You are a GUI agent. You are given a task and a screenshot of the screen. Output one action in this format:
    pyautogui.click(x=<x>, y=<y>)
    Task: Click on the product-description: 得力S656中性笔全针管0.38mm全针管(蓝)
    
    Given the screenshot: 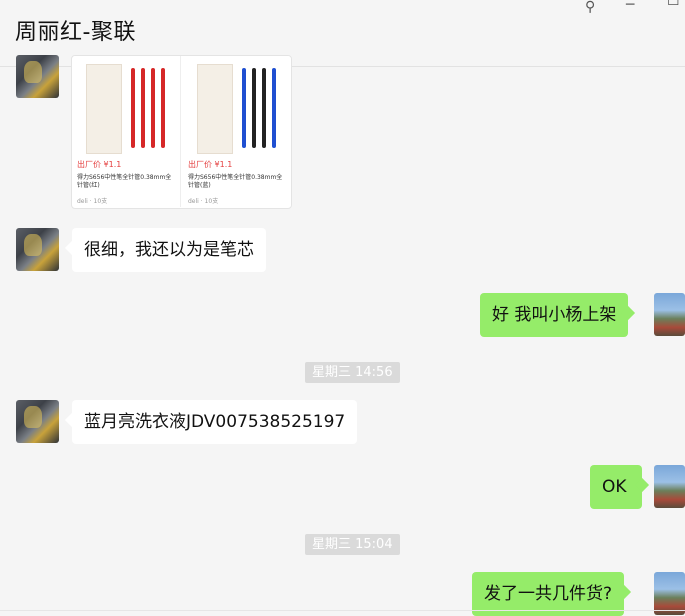 What is the action you would take?
    pyautogui.click(x=235, y=181)
    